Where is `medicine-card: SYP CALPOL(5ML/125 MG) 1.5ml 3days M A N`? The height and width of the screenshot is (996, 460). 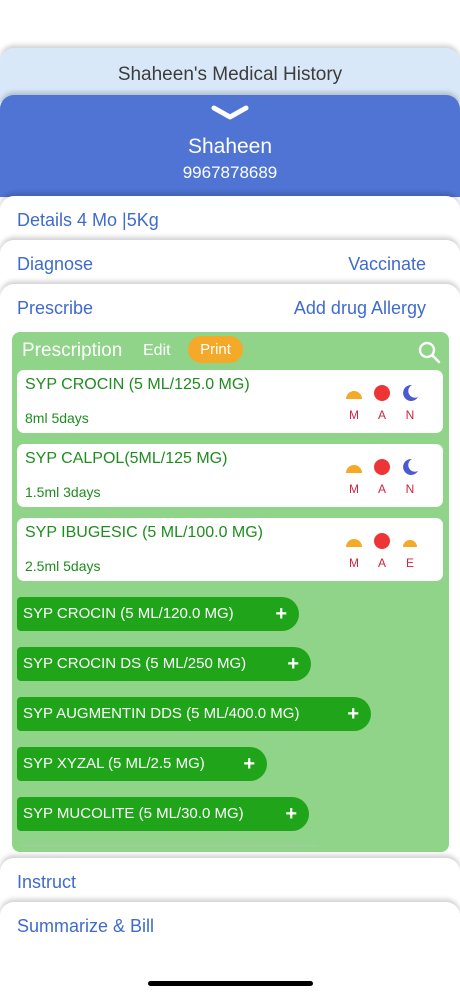 medicine-card: SYP CALPOL(5ML/125 MG) 1.5ml 3days M A N is located at coordinates (230, 475).